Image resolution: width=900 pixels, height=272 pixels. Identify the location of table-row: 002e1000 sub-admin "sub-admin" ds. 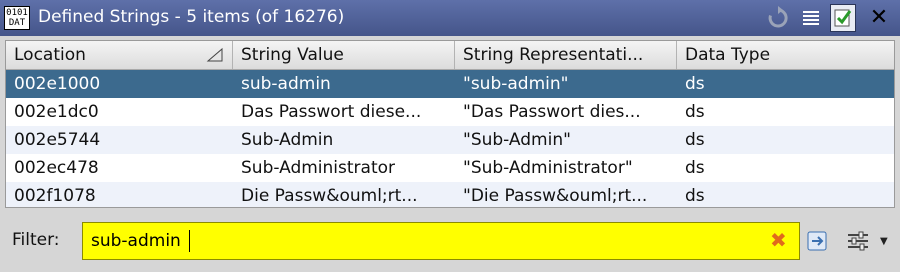
(450, 84).